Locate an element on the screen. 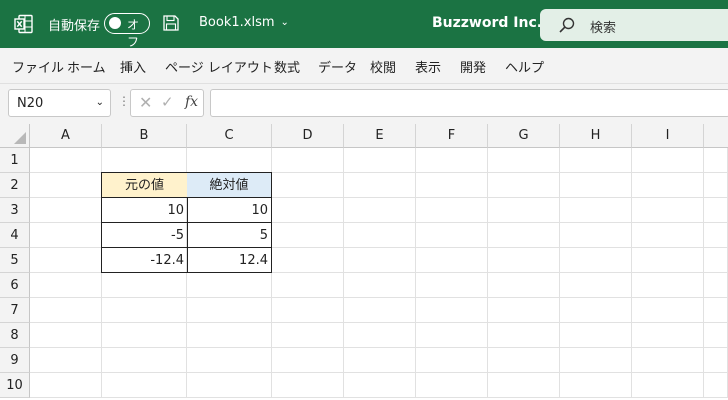 The height and width of the screenshot is (400, 728). autosave-toggle: オフ is located at coordinates (127, 31).